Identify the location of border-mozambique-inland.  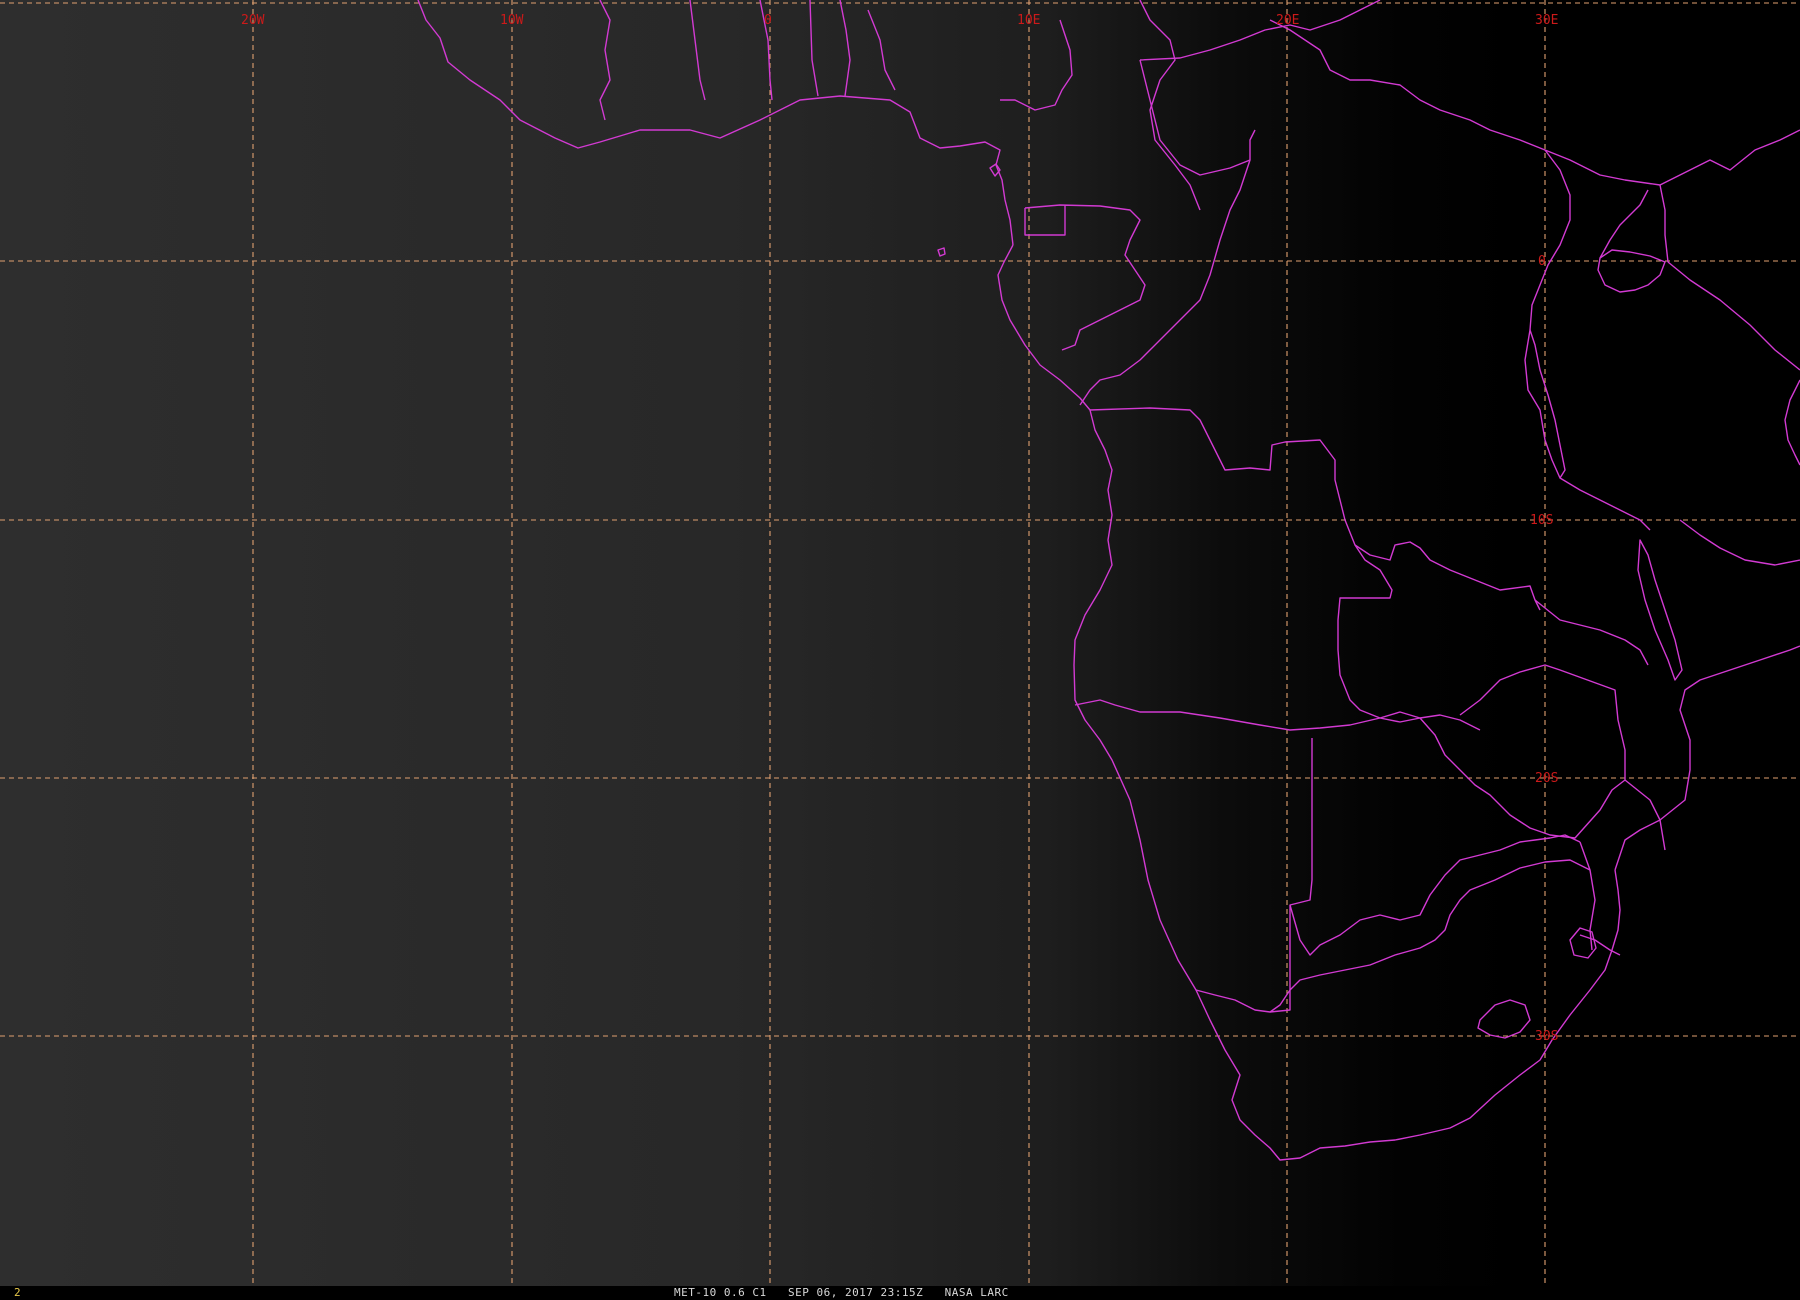
(1622, 865).